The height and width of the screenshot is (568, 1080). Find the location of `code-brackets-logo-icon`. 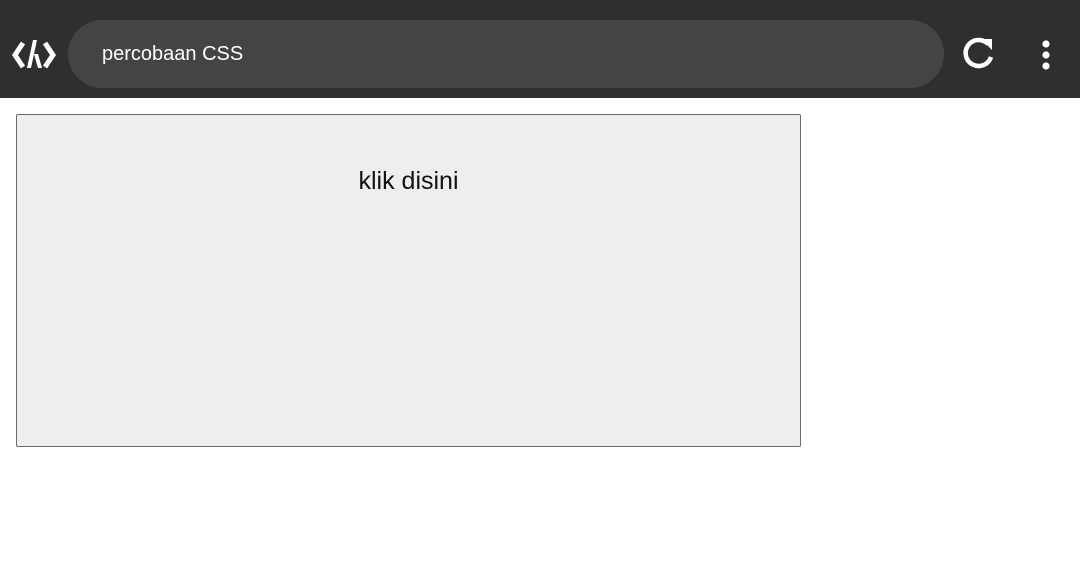

code-brackets-logo-icon is located at coordinates (34, 55).